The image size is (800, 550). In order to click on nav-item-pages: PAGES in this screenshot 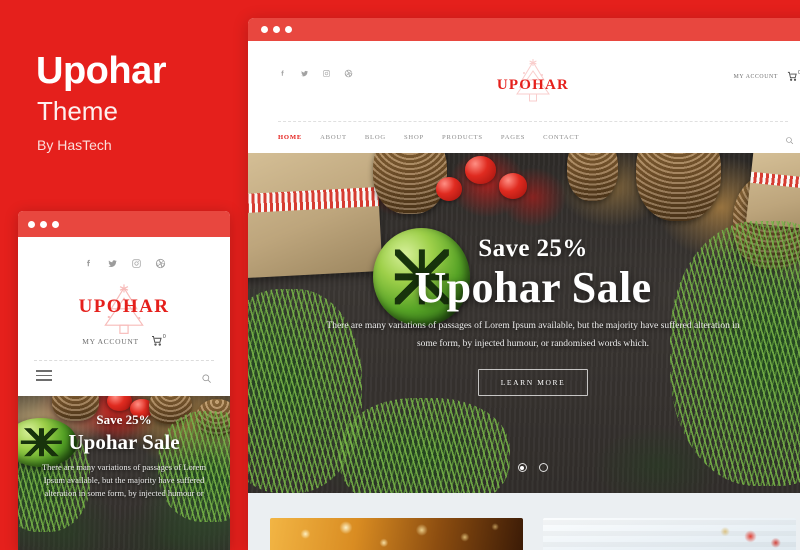, I will do `click(513, 137)`.